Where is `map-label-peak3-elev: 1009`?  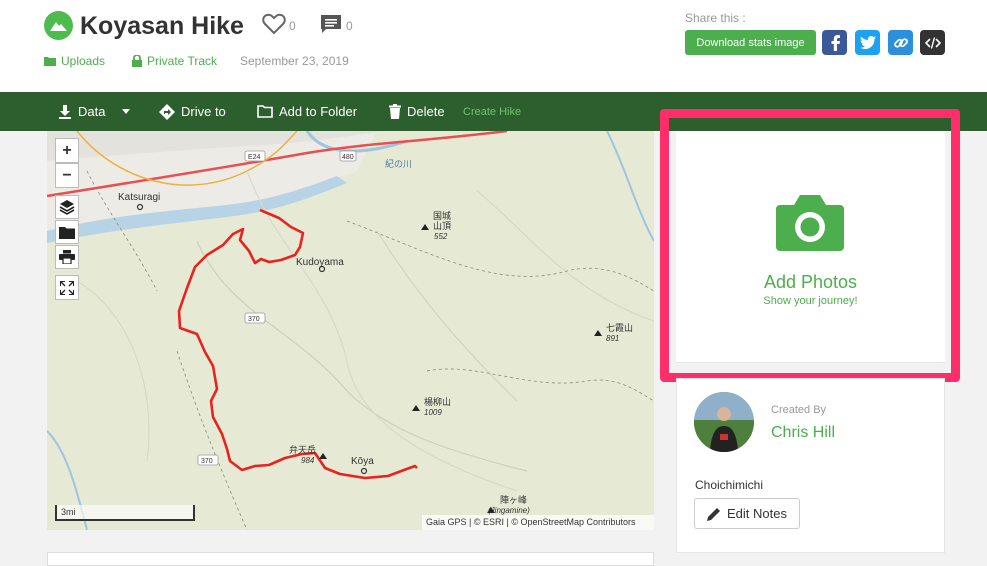 map-label-peak3-elev: 1009 is located at coordinates (433, 412).